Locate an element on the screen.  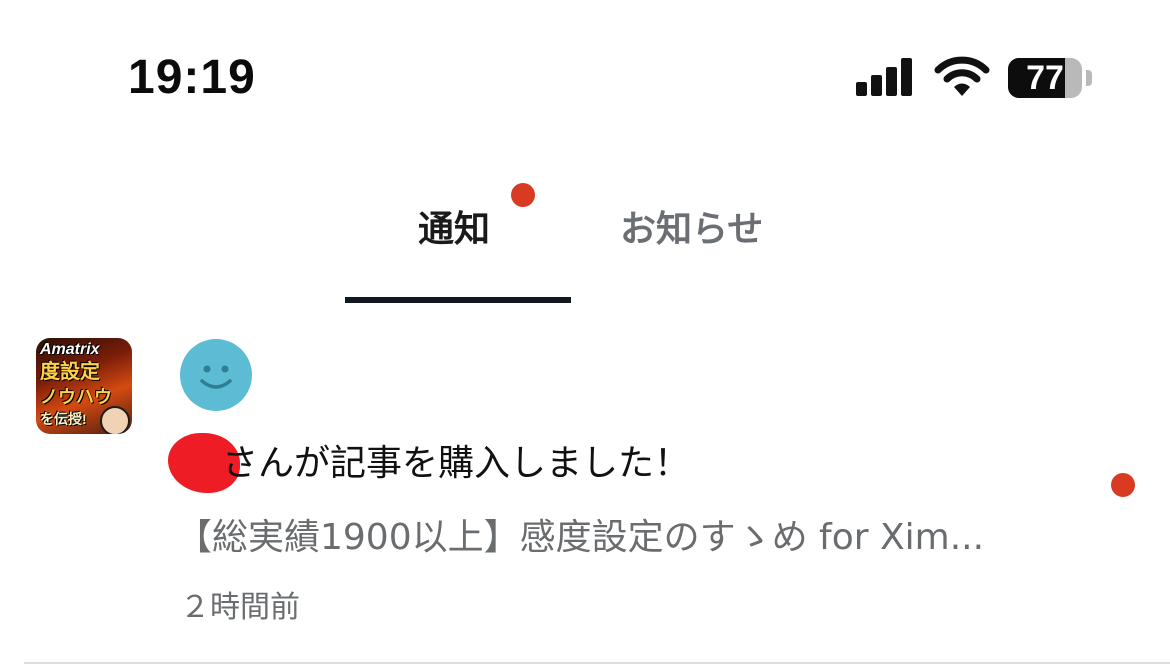
battery-body: 77 is located at coordinates (1045, 78).